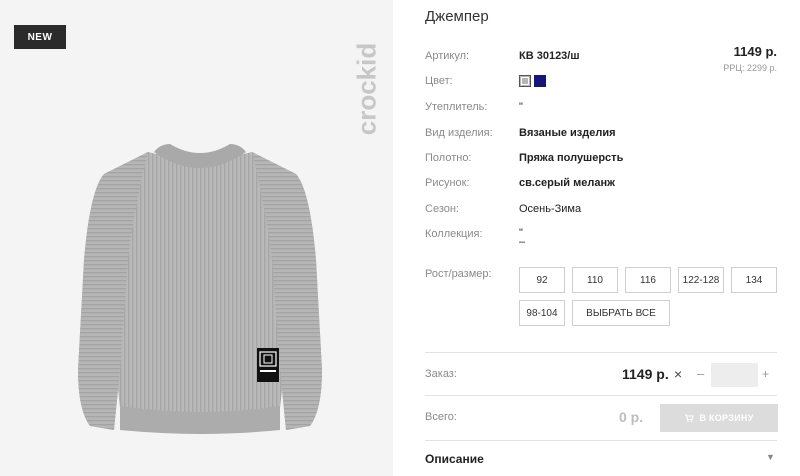  I want to click on order-price: 1149 р., so click(645, 374).